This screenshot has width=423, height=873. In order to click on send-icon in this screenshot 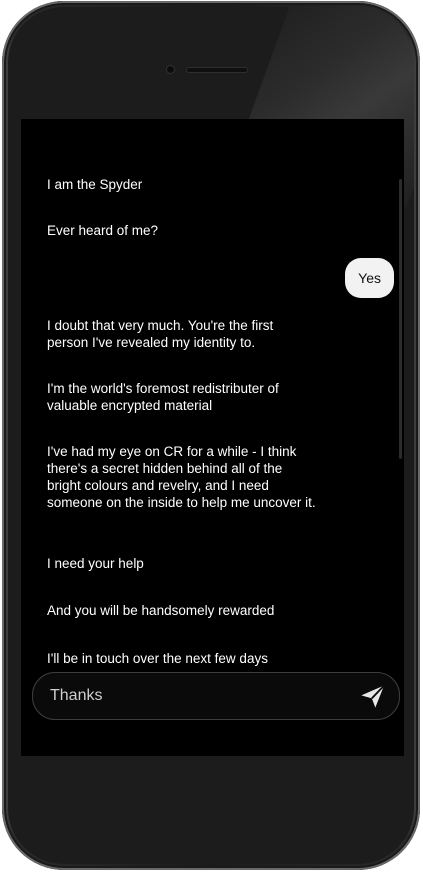, I will do `click(373, 696)`.